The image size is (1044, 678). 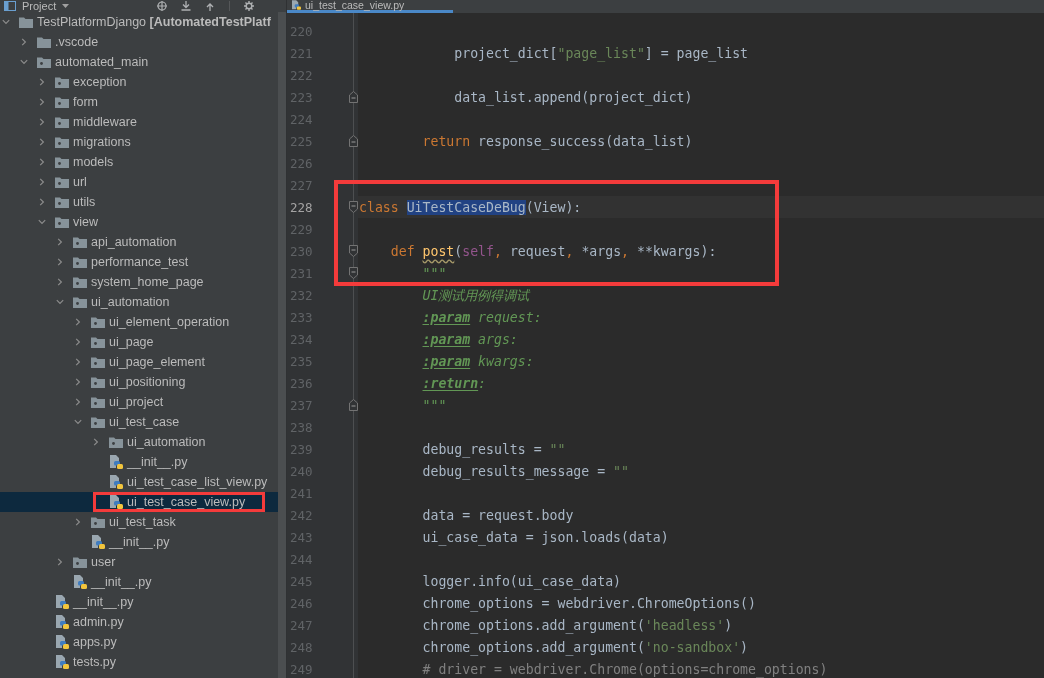 What do you see at coordinates (525, 471) in the screenshot?
I see `code-line: debug_results_message = ""` at bounding box center [525, 471].